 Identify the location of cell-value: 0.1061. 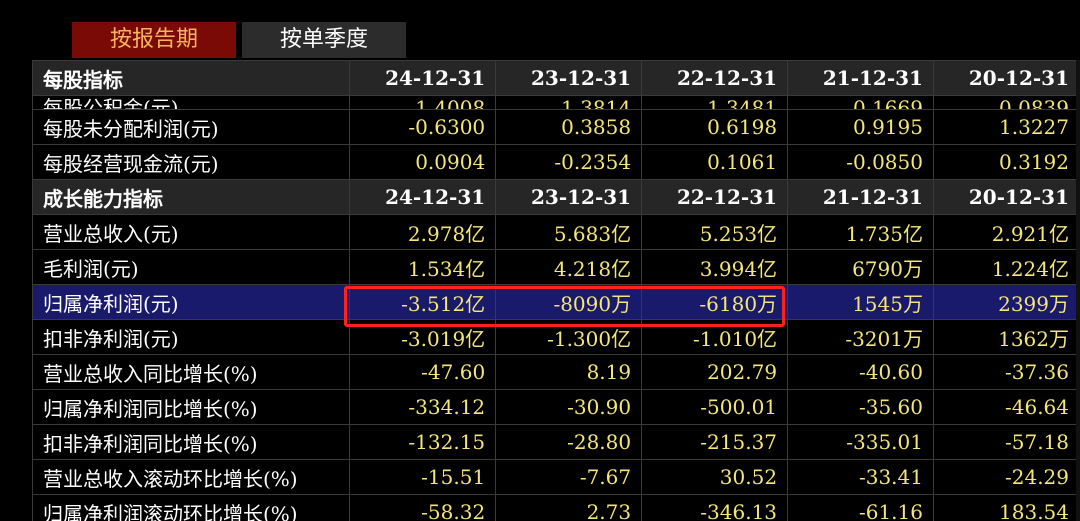
(715, 162).